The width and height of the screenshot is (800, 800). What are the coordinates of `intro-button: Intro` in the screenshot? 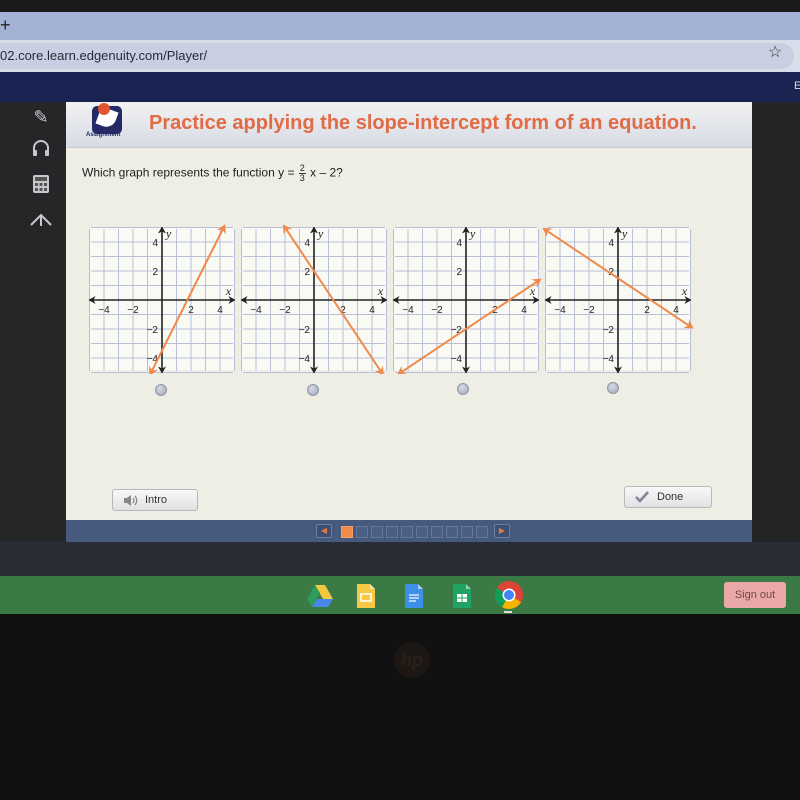 It's located at (155, 500).